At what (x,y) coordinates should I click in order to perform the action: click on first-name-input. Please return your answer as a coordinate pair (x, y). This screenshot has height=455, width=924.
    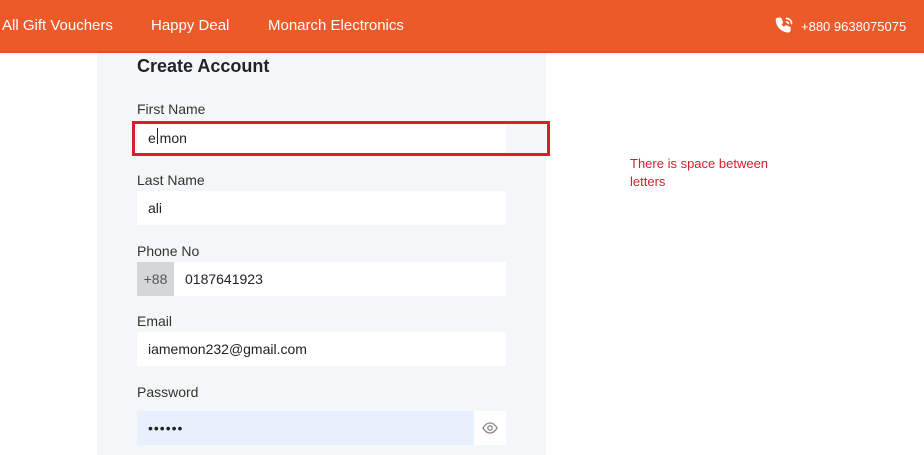
    Looking at the image, I should click on (321, 138).